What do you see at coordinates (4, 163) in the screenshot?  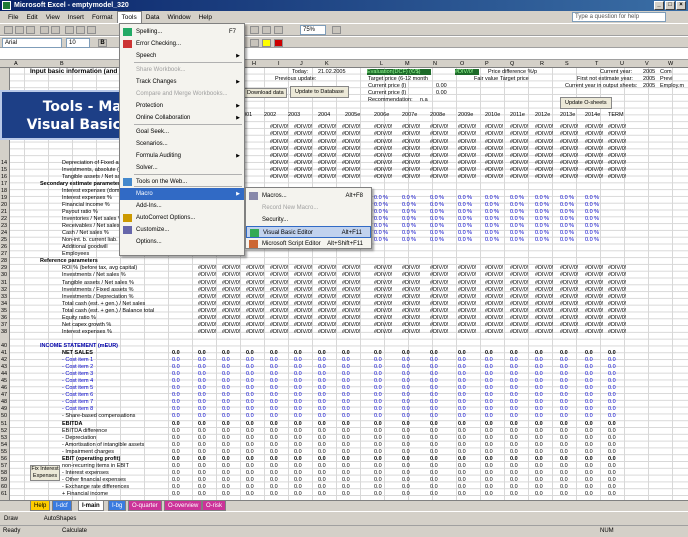 I see `row-number: 14` at bounding box center [4, 163].